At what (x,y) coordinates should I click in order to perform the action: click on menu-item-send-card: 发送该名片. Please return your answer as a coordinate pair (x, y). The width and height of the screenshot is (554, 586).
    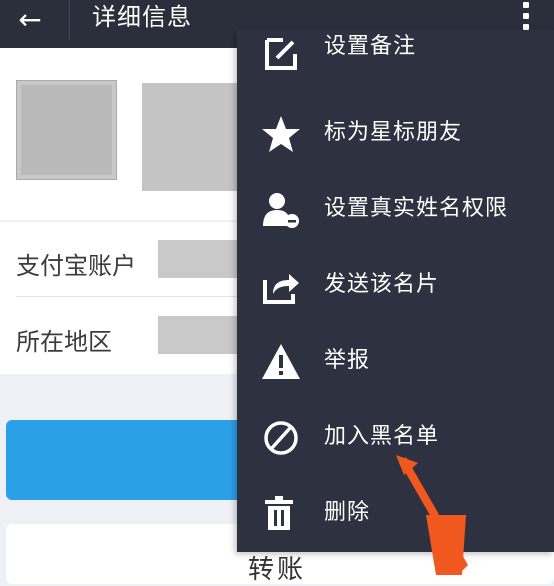
    Looking at the image, I should click on (395, 286).